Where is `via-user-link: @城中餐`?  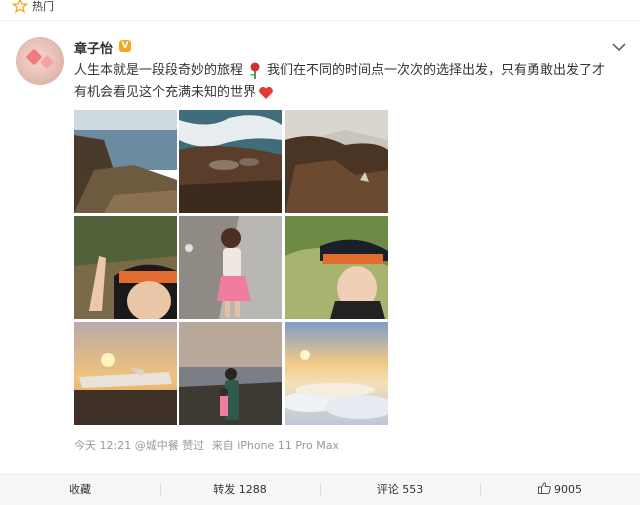 via-user-link: @城中餐 is located at coordinates (157, 445).